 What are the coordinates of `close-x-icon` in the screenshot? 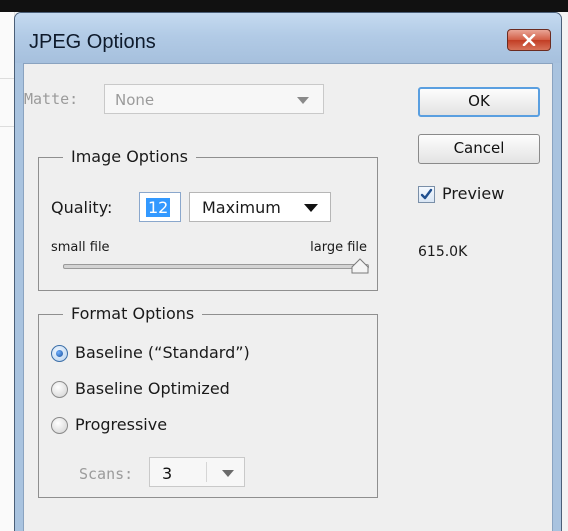 It's located at (529, 40).